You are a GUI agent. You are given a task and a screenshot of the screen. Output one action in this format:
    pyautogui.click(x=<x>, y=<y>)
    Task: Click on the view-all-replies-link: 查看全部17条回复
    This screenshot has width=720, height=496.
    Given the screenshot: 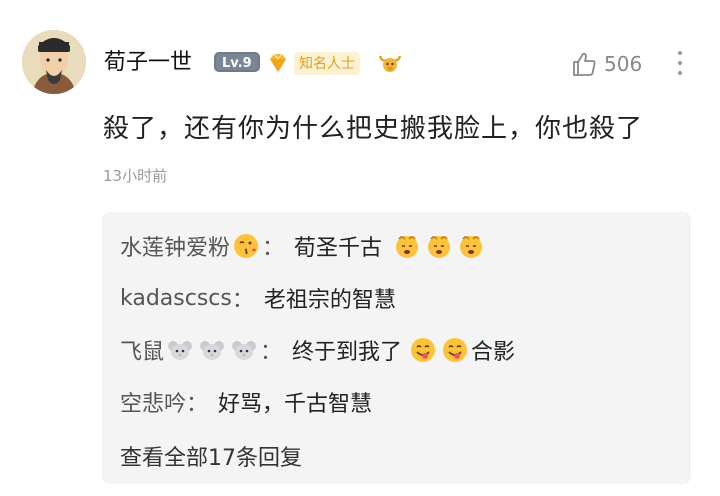 What is the action you would take?
    pyautogui.click(x=211, y=456)
    